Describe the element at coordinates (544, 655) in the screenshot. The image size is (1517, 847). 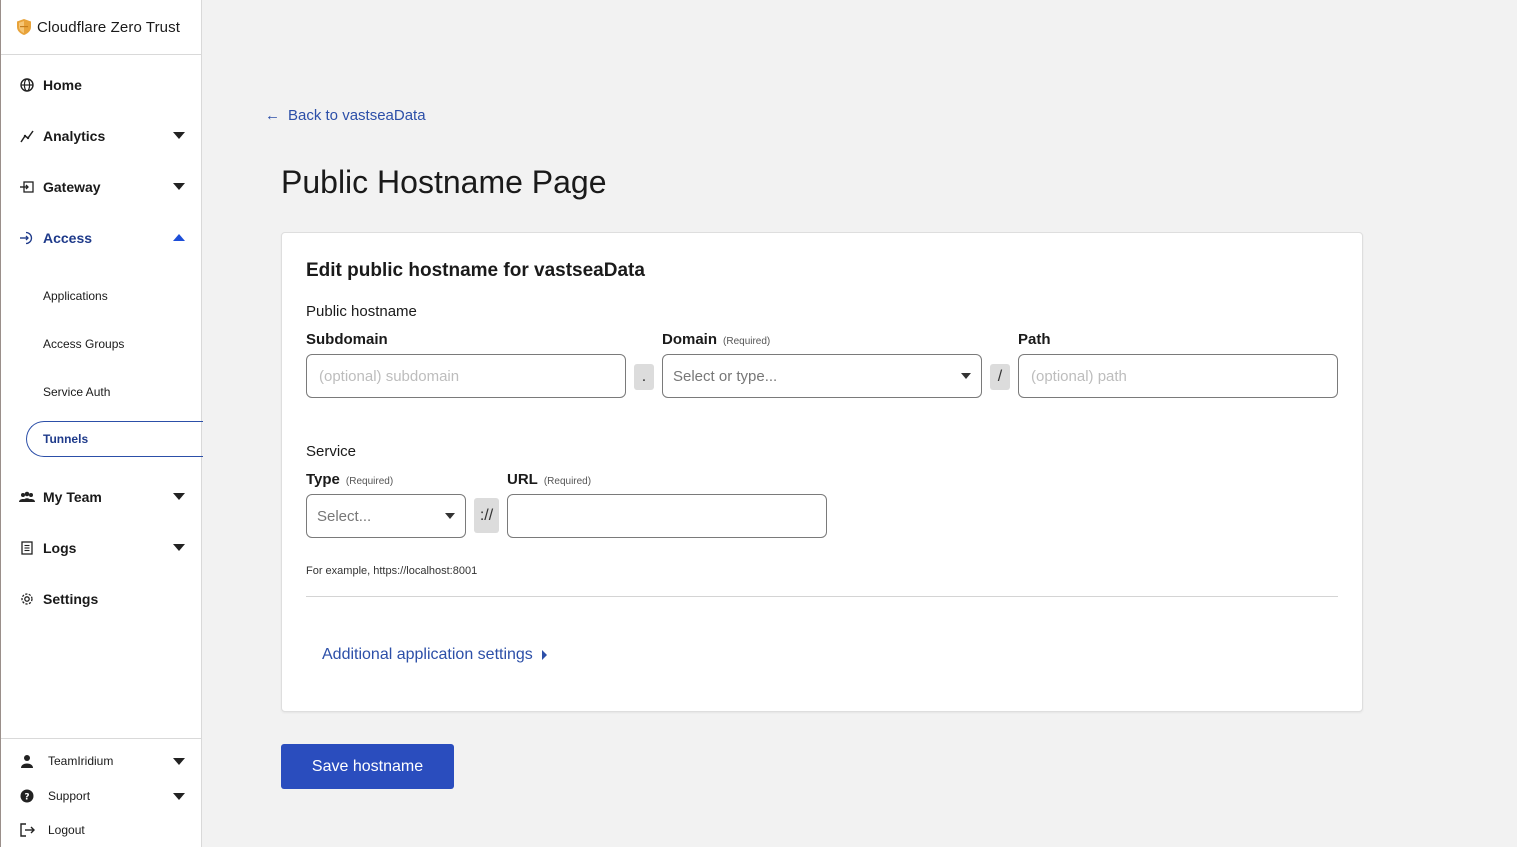
I see `chevron-right-icon` at that location.